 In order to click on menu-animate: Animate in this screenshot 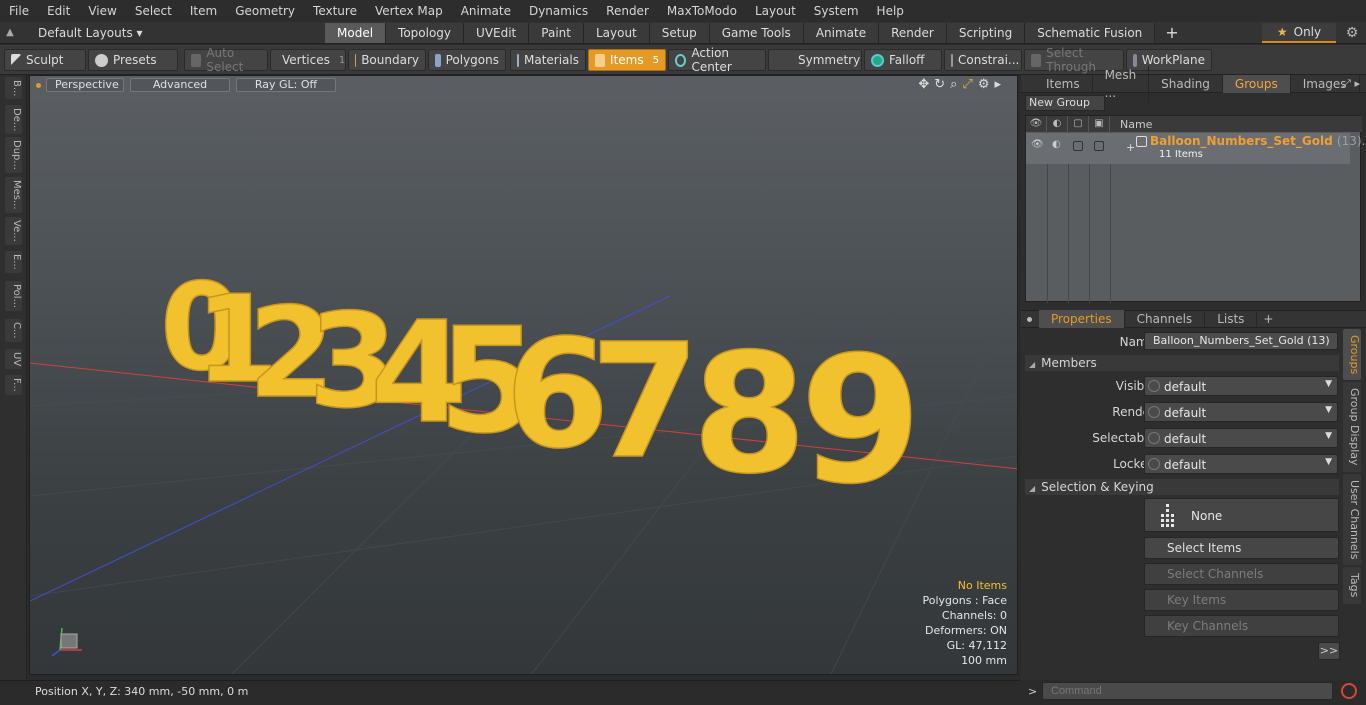, I will do `click(486, 11)`.